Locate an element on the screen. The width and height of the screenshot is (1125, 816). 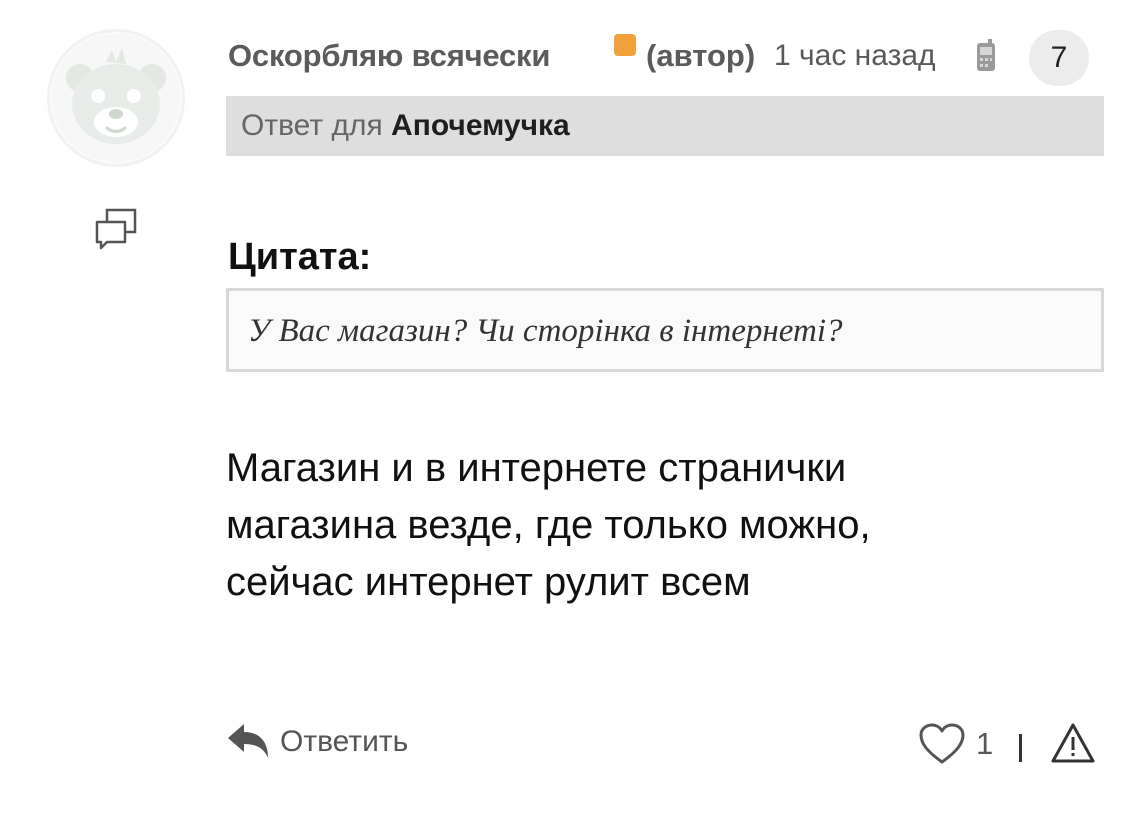
reply-to-bar: Ответ для Апочемучка is located at coordinates (665, 126).